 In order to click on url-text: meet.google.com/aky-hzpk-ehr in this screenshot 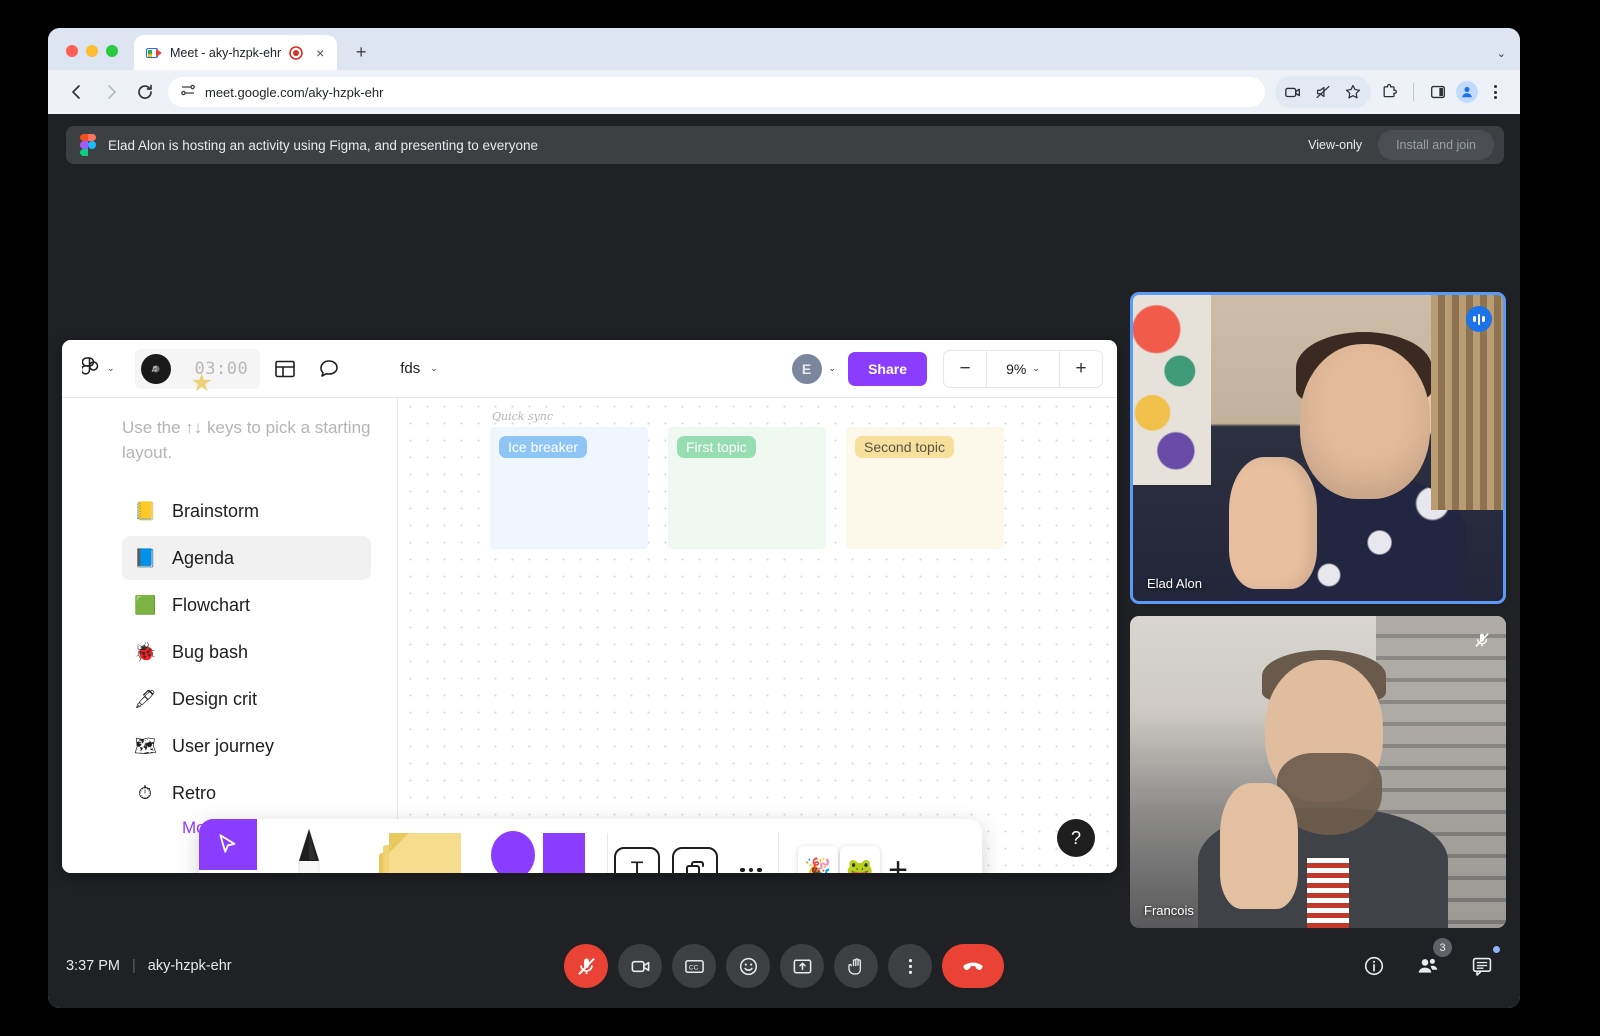, I will do `click(294, 92)`.